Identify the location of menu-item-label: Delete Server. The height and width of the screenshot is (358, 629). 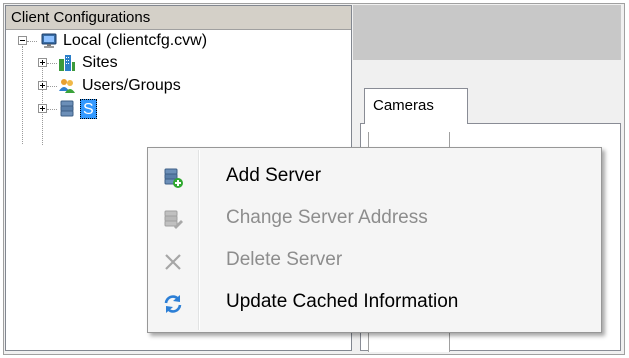
(284, 259).